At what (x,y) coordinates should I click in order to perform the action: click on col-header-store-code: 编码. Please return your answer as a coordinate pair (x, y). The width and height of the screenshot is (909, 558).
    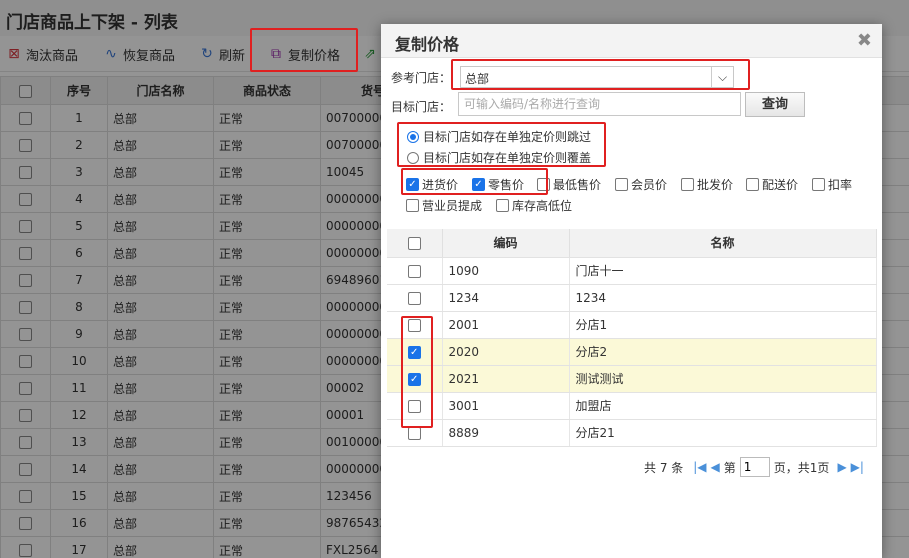
    Looking at the image, I should click on (506, 243).